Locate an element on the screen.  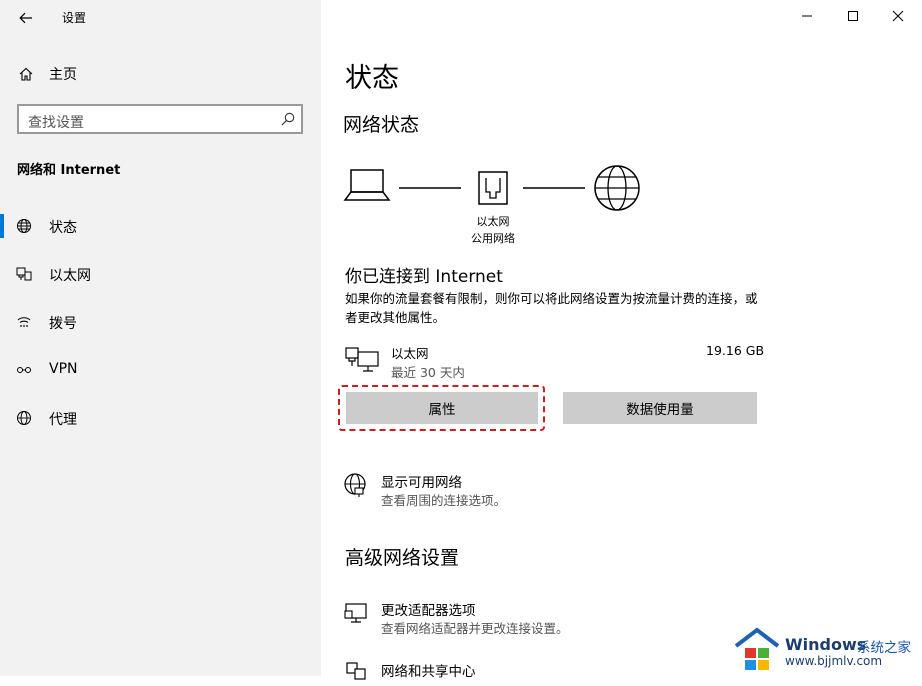
home-label: 主页 is located at coordinates (63, 75).